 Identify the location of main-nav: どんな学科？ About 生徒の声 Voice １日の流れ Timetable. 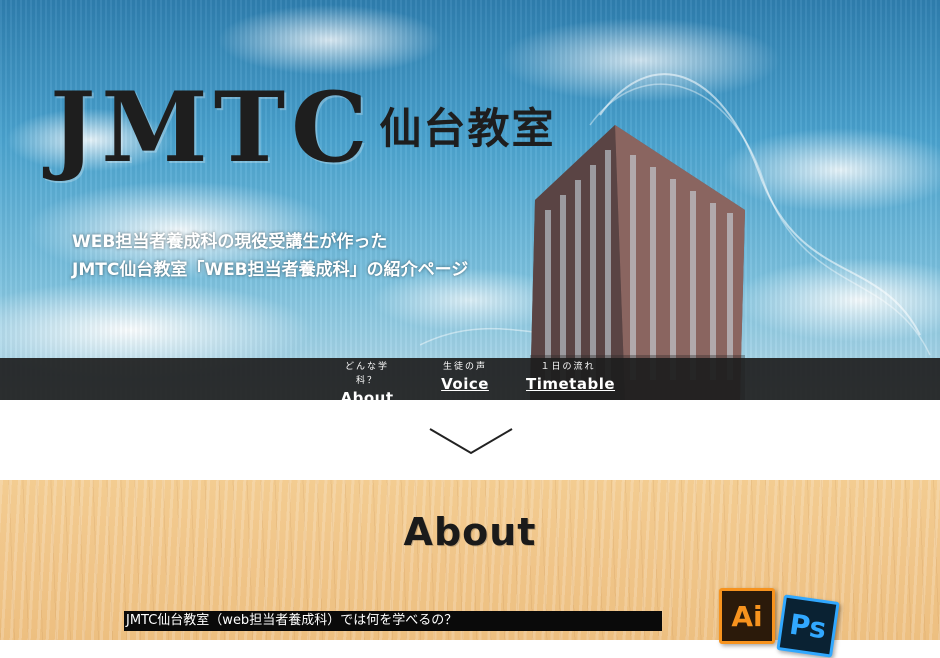
(470, 382).